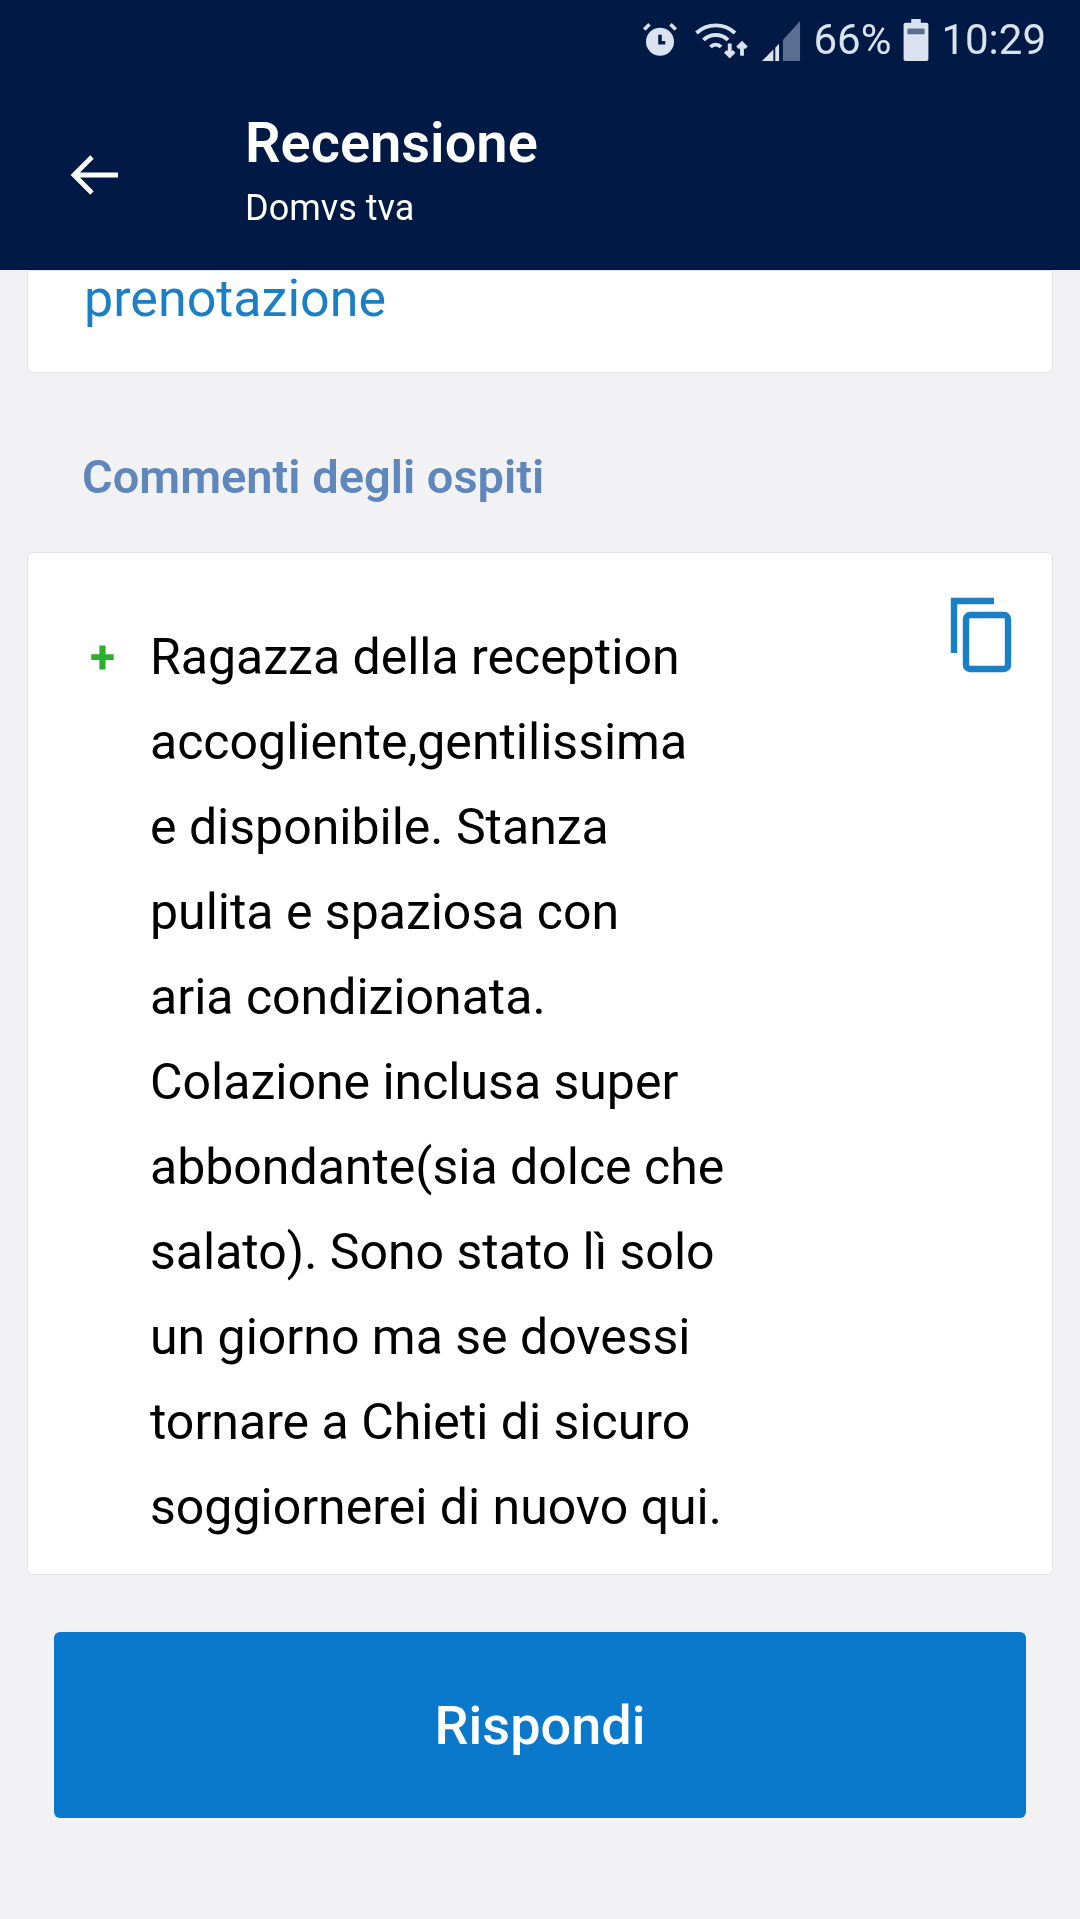 This screenshot has width=1080, height=1919. I want to click on battery-percentage: 66%, so click(852, 40).